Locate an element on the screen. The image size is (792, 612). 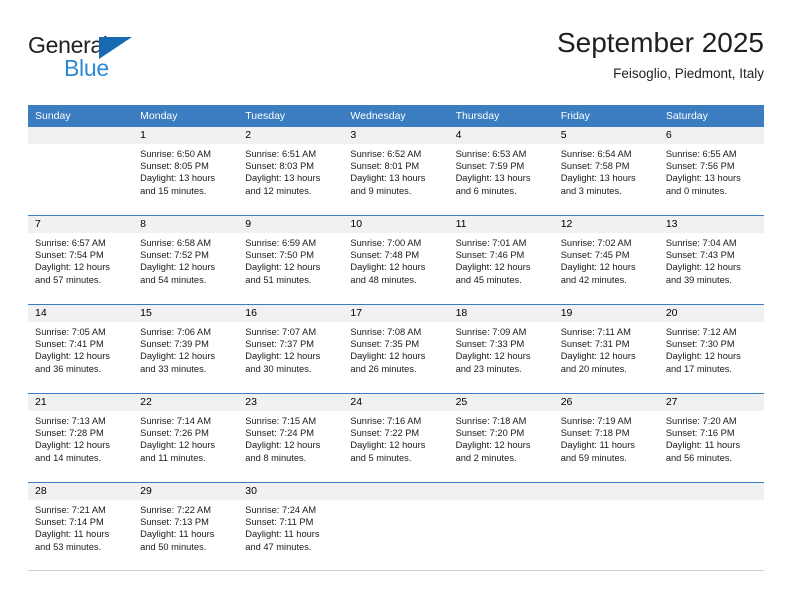
day-cell-empty is located at coordinates (606, 526).